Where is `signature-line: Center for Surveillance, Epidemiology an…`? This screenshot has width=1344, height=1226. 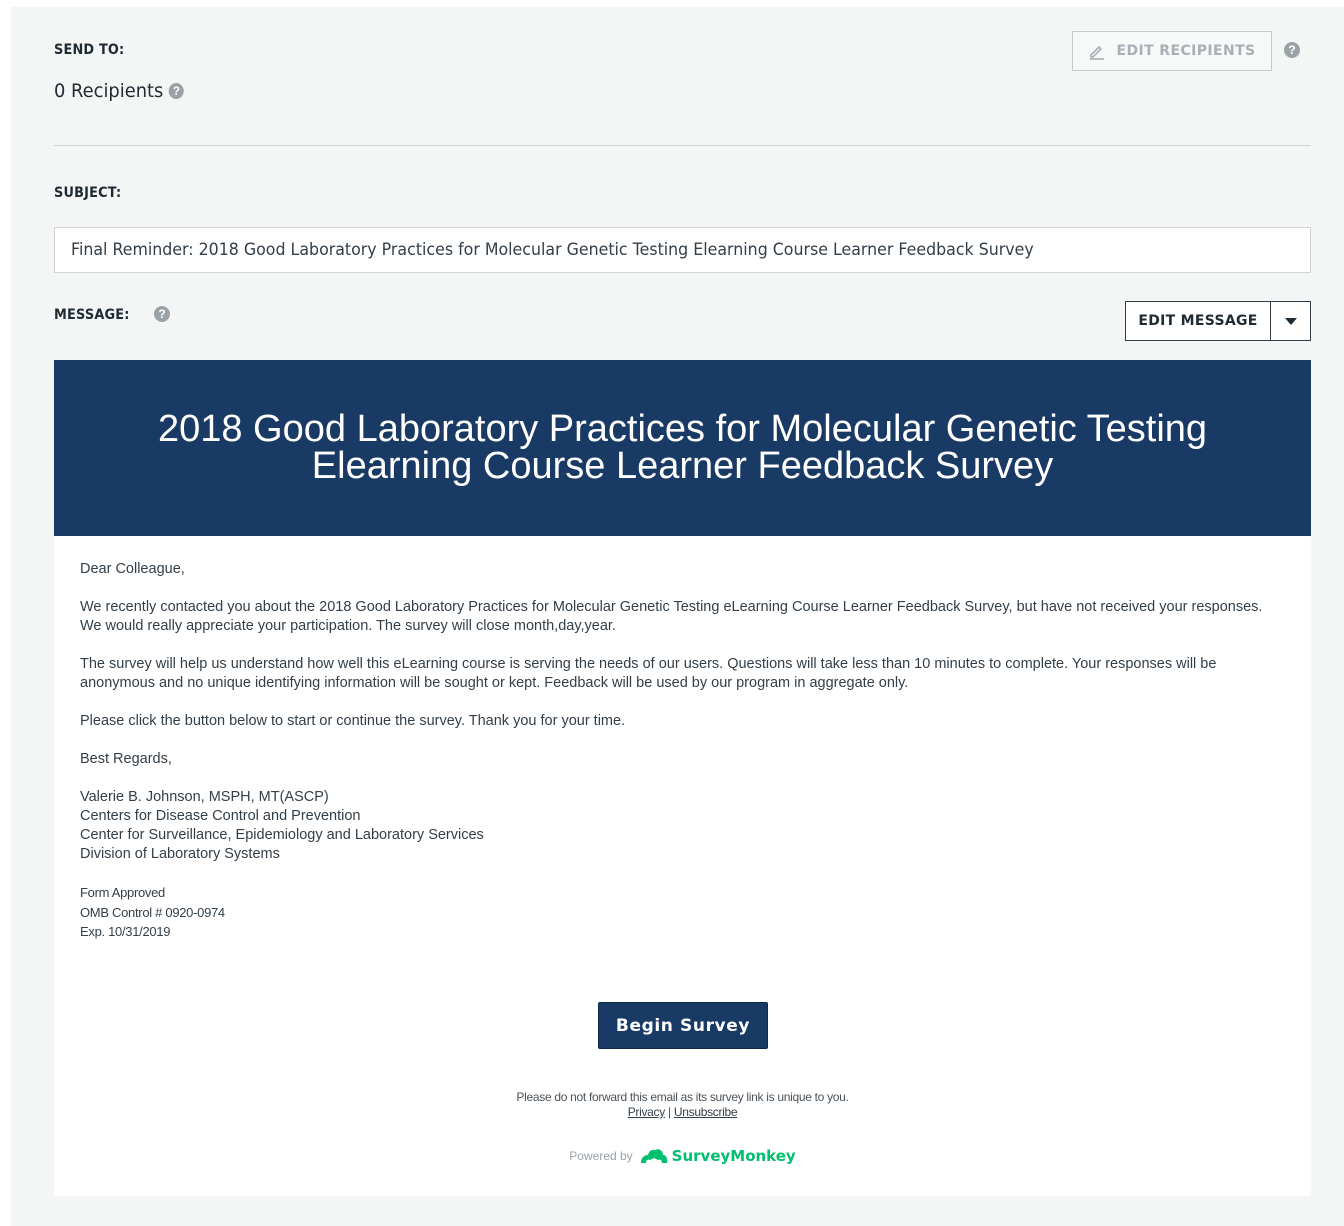
signature-line: Center for Surveillance, Epidemiology an… is located at coordinates (282, 835).